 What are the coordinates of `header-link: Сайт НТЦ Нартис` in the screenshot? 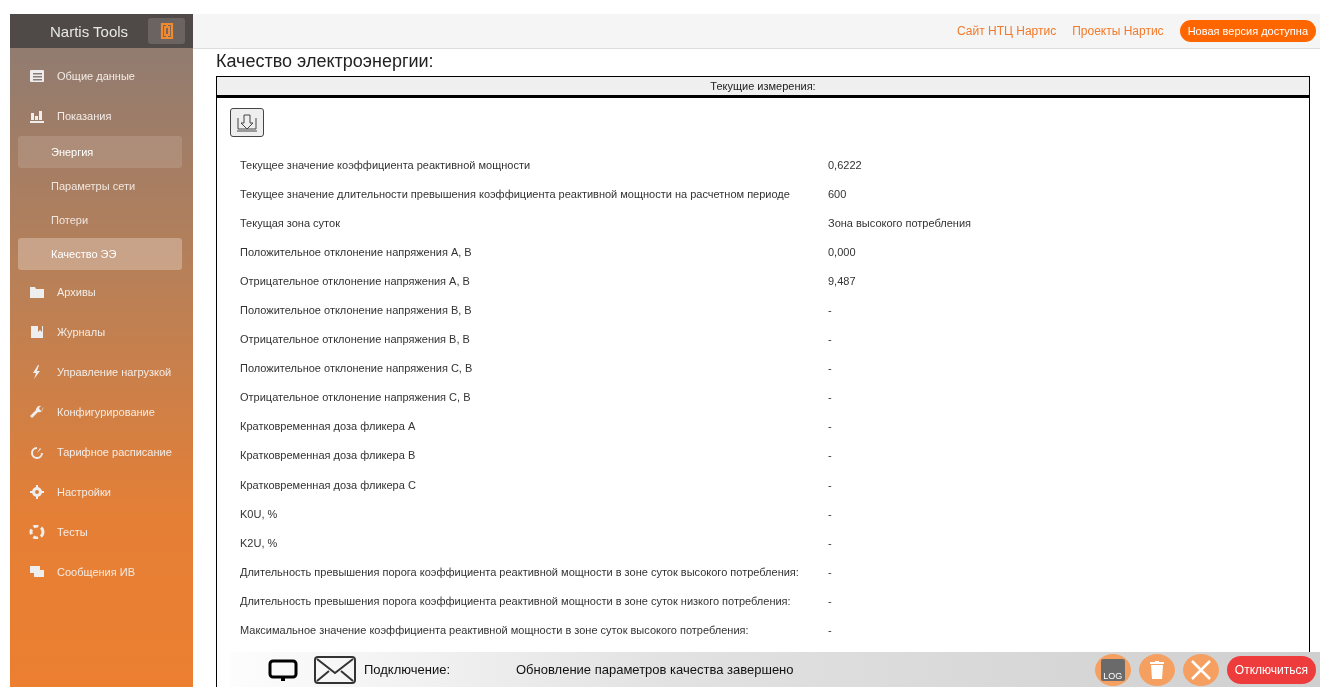 It's located at (1007, 31).